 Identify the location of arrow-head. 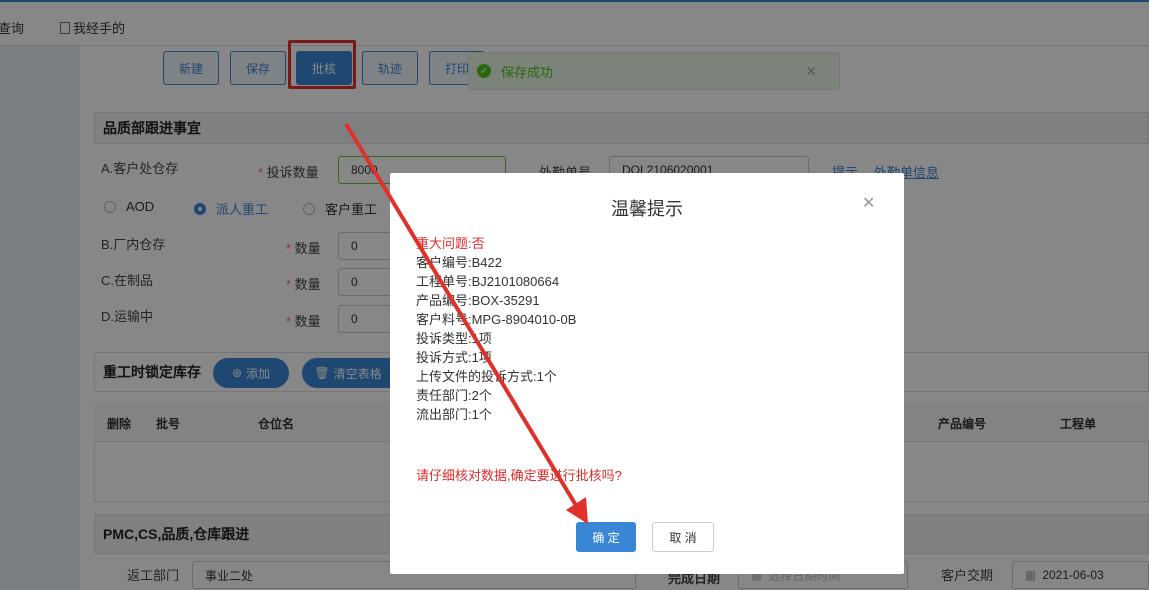
(577, 510).